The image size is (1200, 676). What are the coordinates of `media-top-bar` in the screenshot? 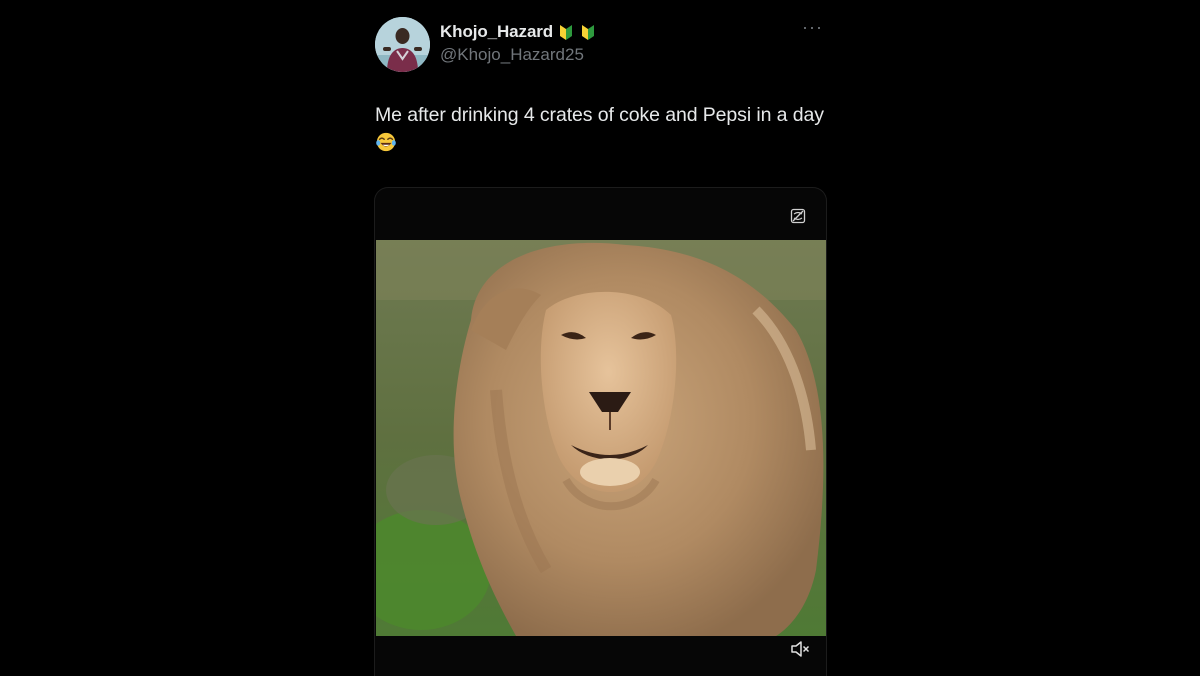 It's located at (600, 213).